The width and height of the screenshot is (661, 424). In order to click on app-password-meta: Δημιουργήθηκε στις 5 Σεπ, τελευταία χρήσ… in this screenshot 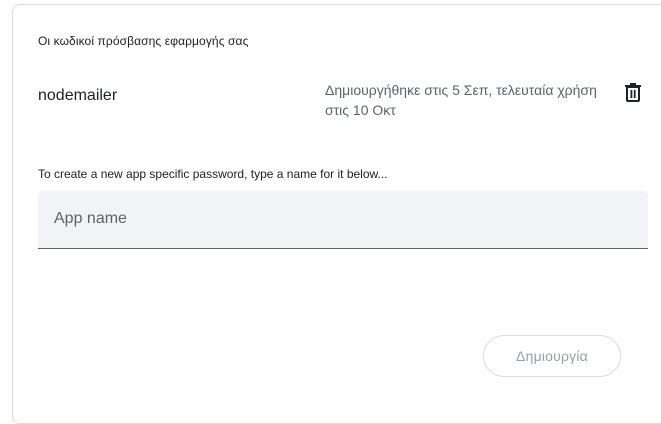, I will do `click(461, 100)`.